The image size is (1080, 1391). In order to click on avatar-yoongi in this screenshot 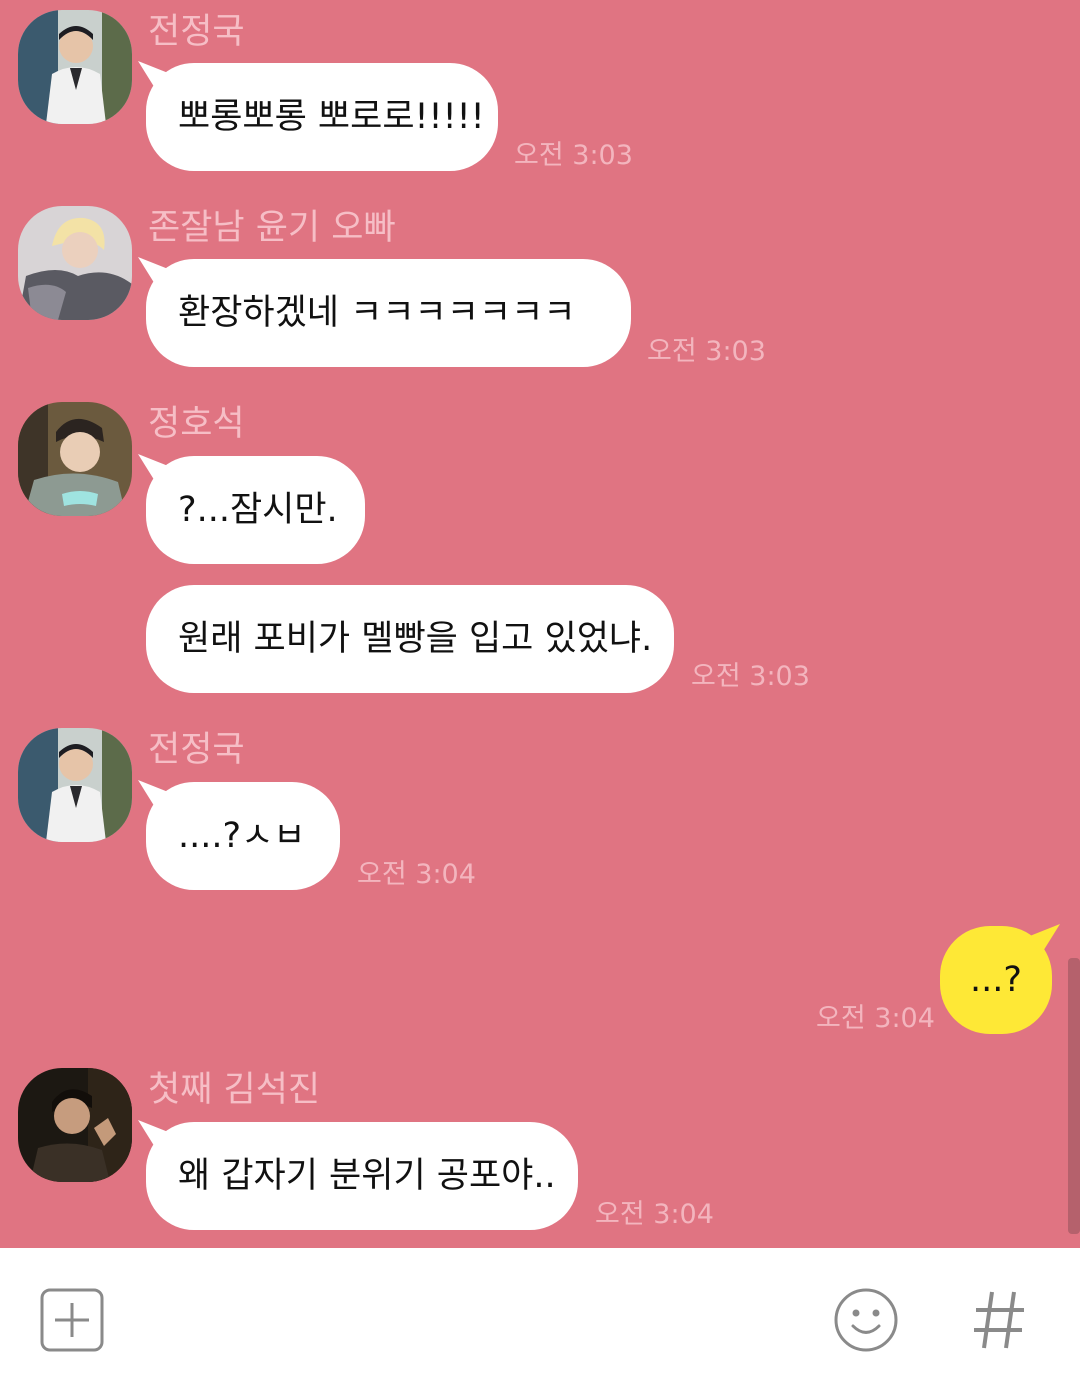, I will do `click(75, 263)`.